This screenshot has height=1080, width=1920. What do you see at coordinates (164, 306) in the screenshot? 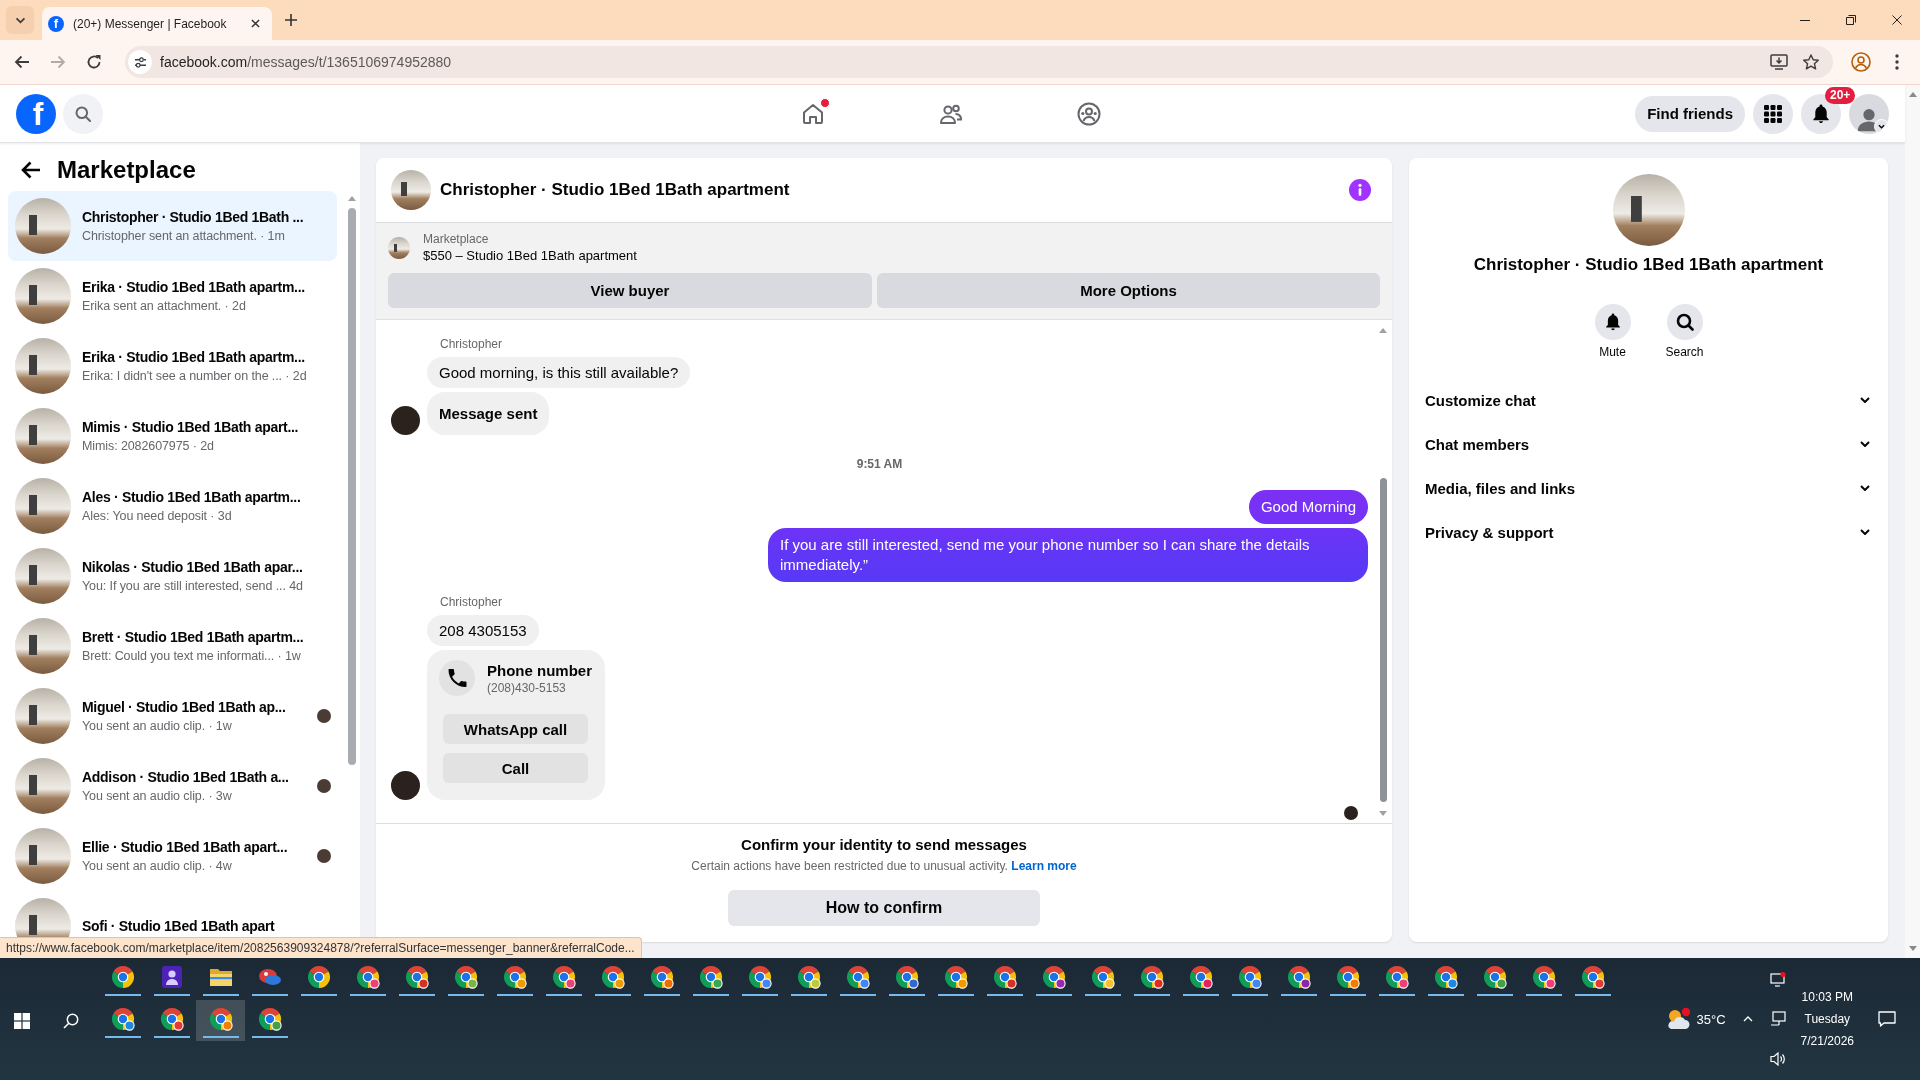
I see `conversation-preview: Erika sent an attachment. · 2d` at bounding box center [164, 306].